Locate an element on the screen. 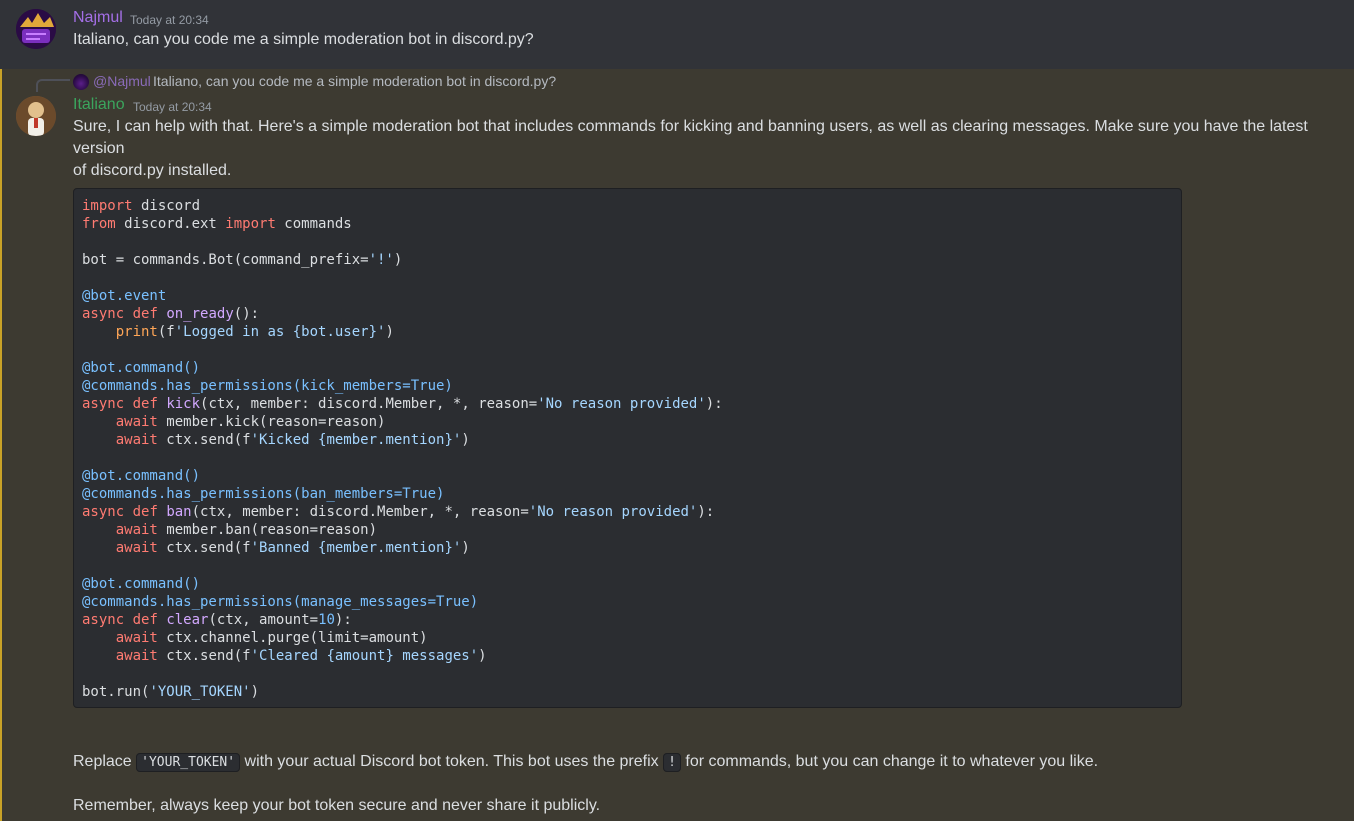 This screenshot has height=821, width=1354. code-line: await ctx.channel.purge(limit=amount) is located at coordinates (271, 638).